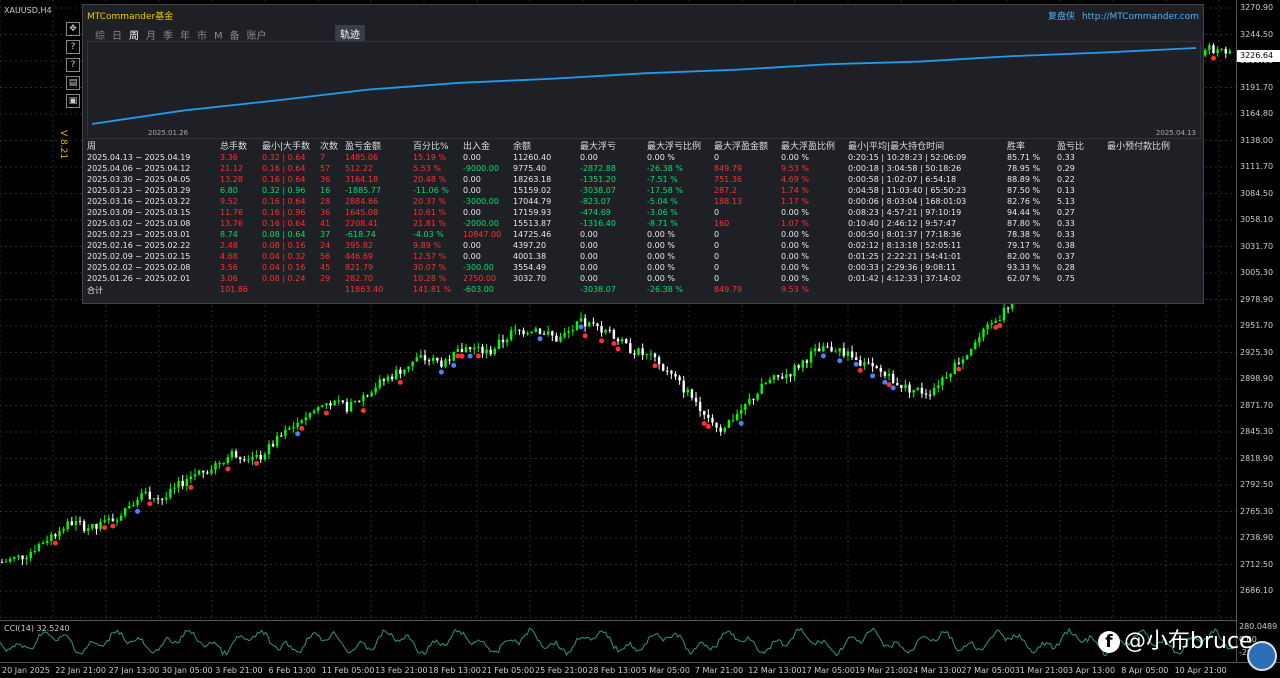 The image size is (1280, 678). I want to click on time-tick: 10 Apr 21:00, so click(1200, 670).